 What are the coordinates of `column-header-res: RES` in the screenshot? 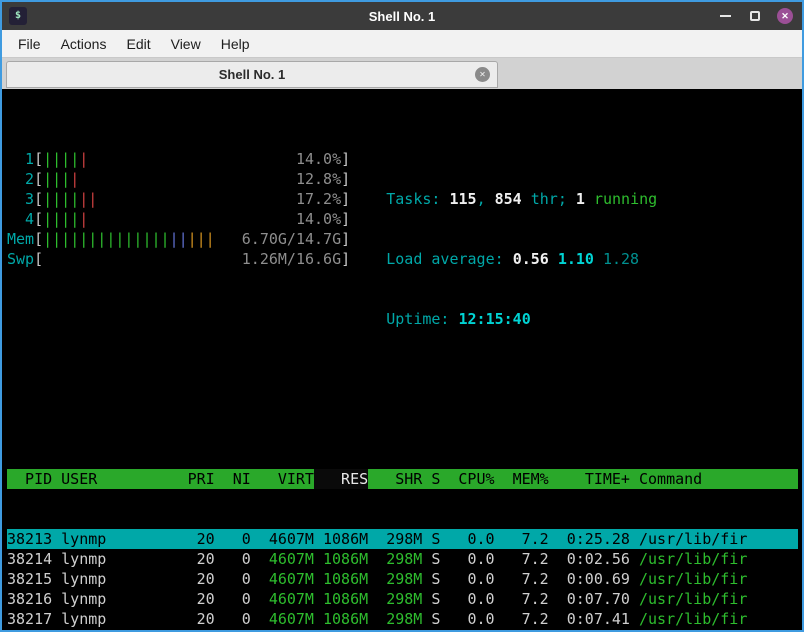 It's located at (341, 479).